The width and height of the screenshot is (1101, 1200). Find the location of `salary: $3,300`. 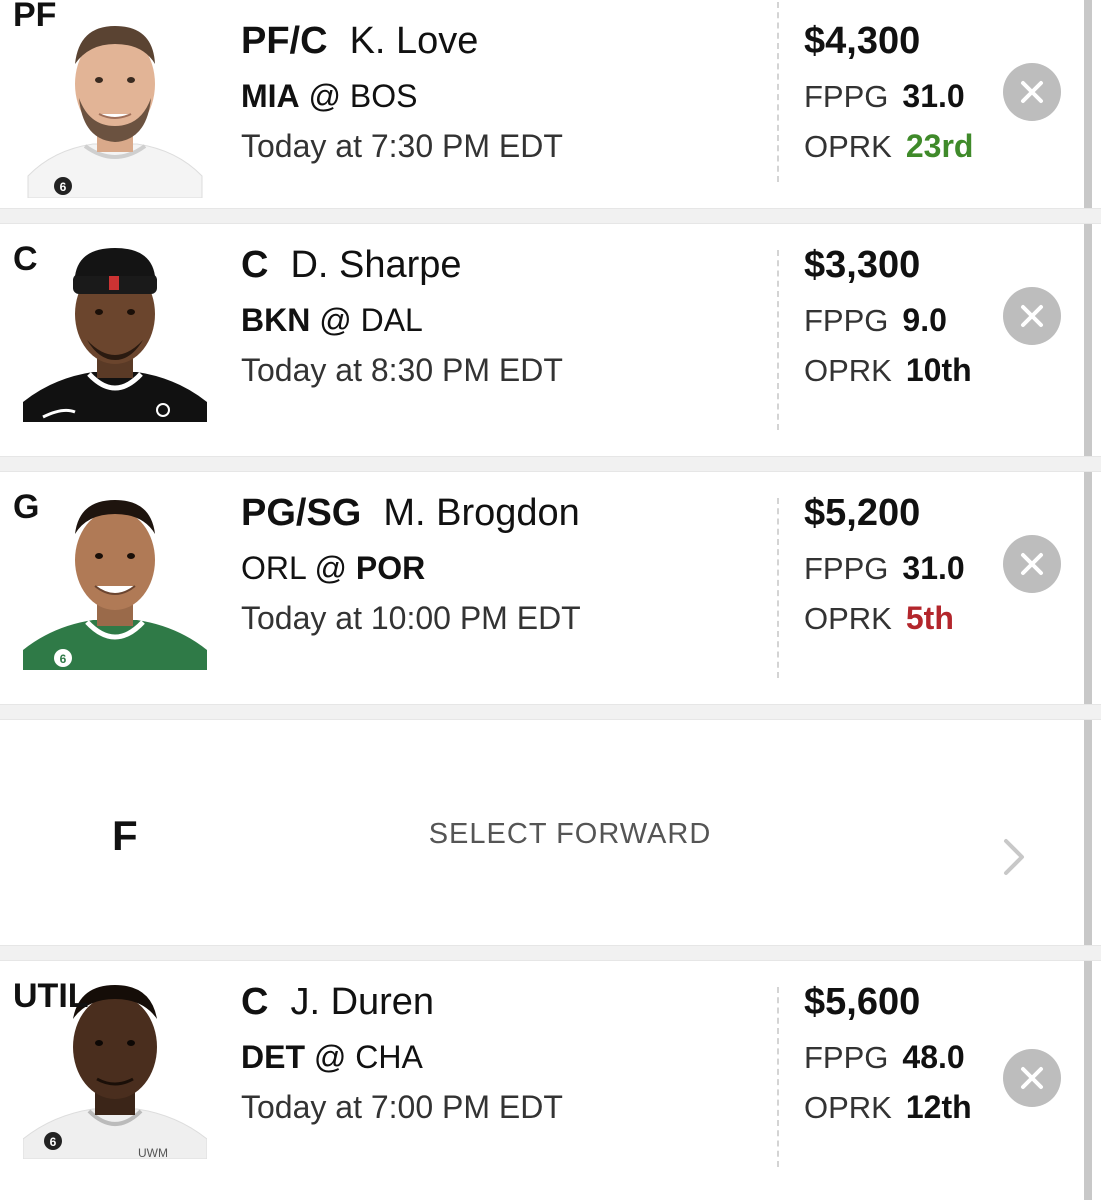

salary: $3,300 is located at coordinates (862, 265).